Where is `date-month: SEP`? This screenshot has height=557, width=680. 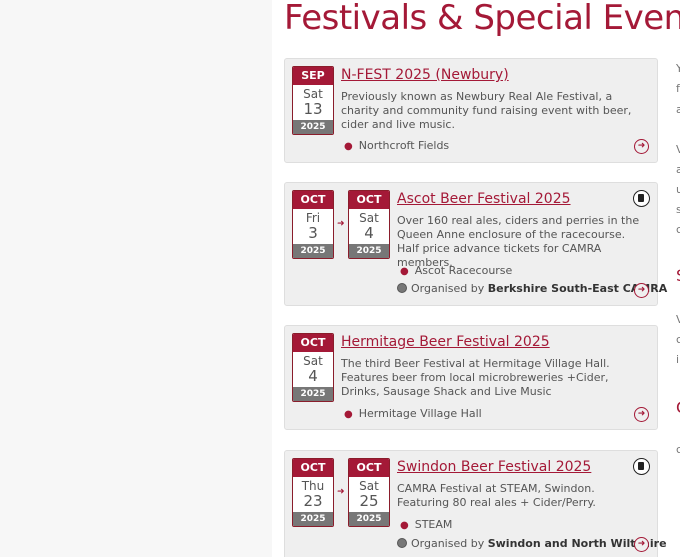
date-month: SEP is located at coordinates (313, 76).